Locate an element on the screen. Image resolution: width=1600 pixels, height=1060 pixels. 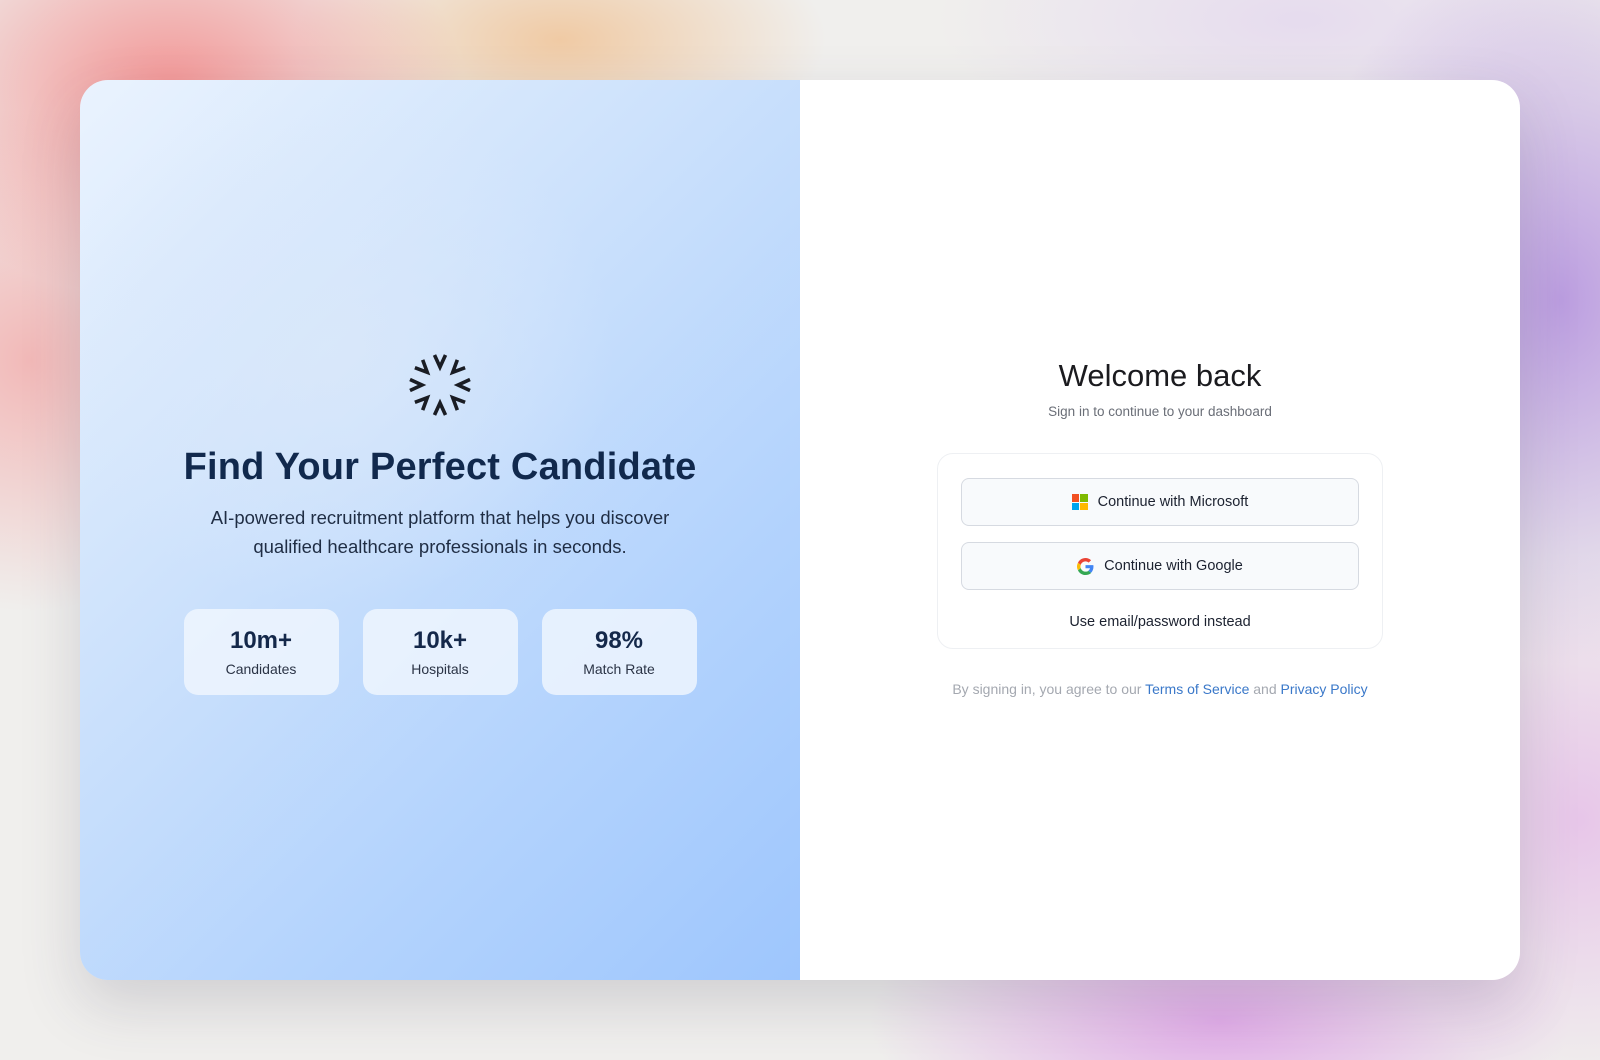
stat-value: 98% is located at coordinates (619, 640).